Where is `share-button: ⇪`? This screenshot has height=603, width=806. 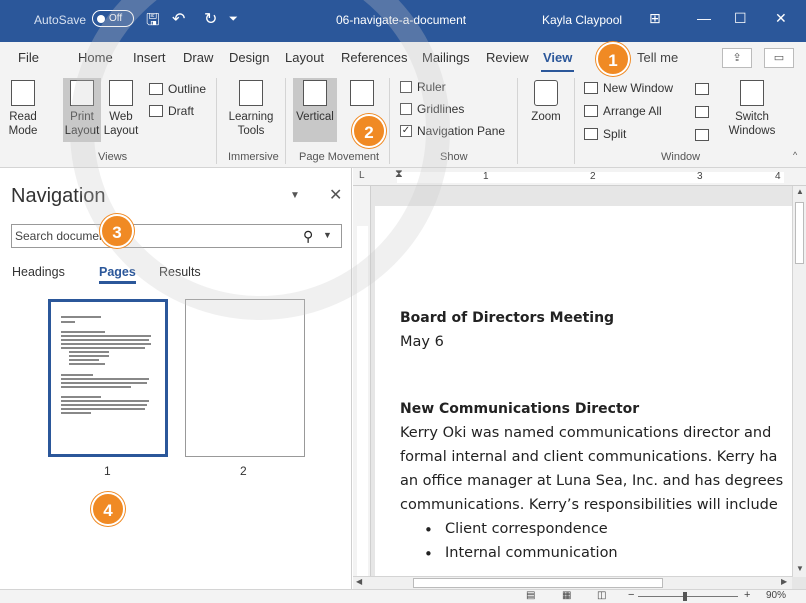 share-button: ⇪ is located at coordinates (737, 58).